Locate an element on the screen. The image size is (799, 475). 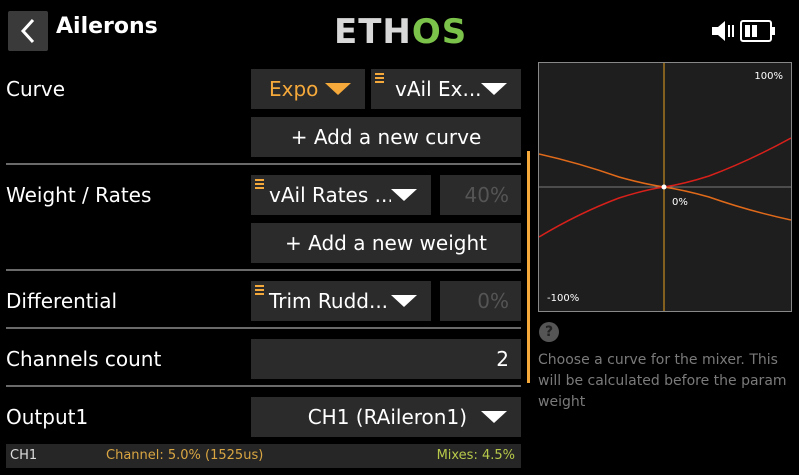
curve-max-label: 100% is located at coordinates (768, 76).